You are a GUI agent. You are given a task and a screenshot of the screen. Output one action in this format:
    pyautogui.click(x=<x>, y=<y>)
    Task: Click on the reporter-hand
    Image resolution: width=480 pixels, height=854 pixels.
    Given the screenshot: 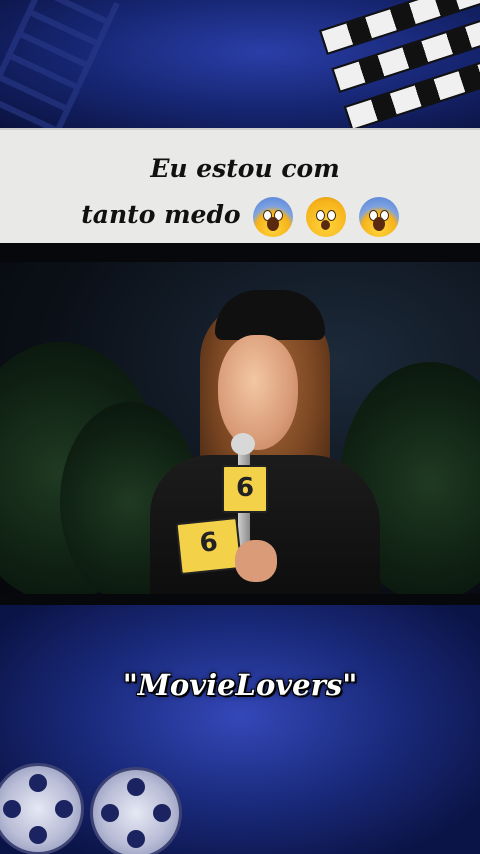 What is the action you would take?
    pyautogui.click(x=256, y=561)
    